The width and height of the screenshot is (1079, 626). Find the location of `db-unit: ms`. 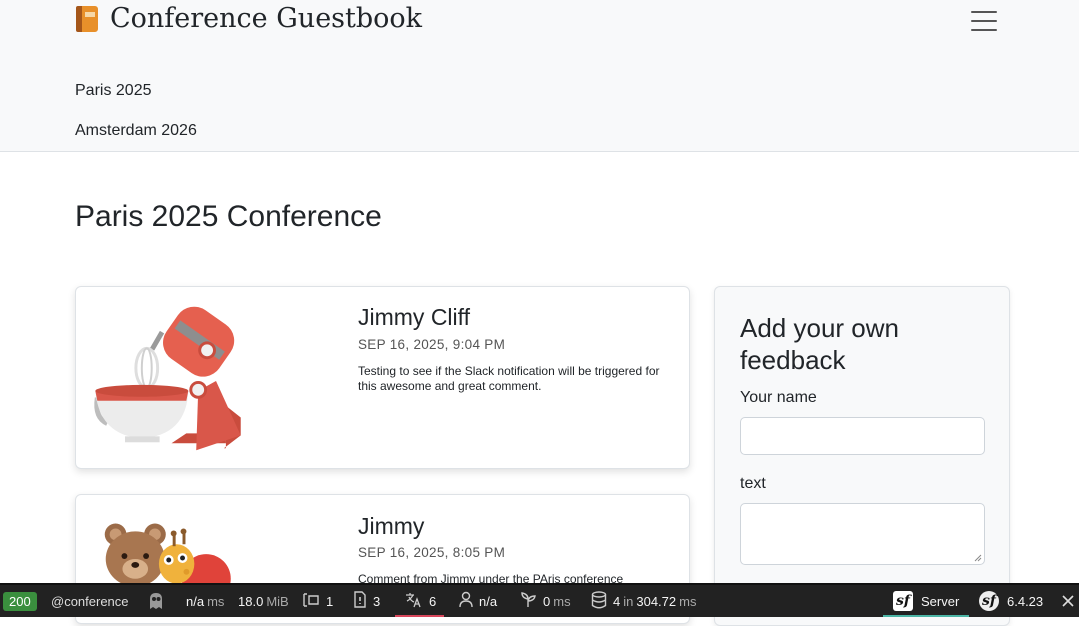

db-unit: ms is located at coordinates (688, 601).